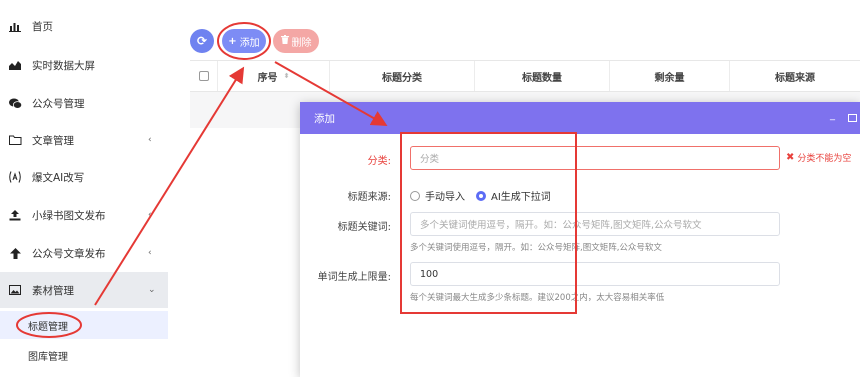  I want to click on select-all-checkbox, so click(203, 76).